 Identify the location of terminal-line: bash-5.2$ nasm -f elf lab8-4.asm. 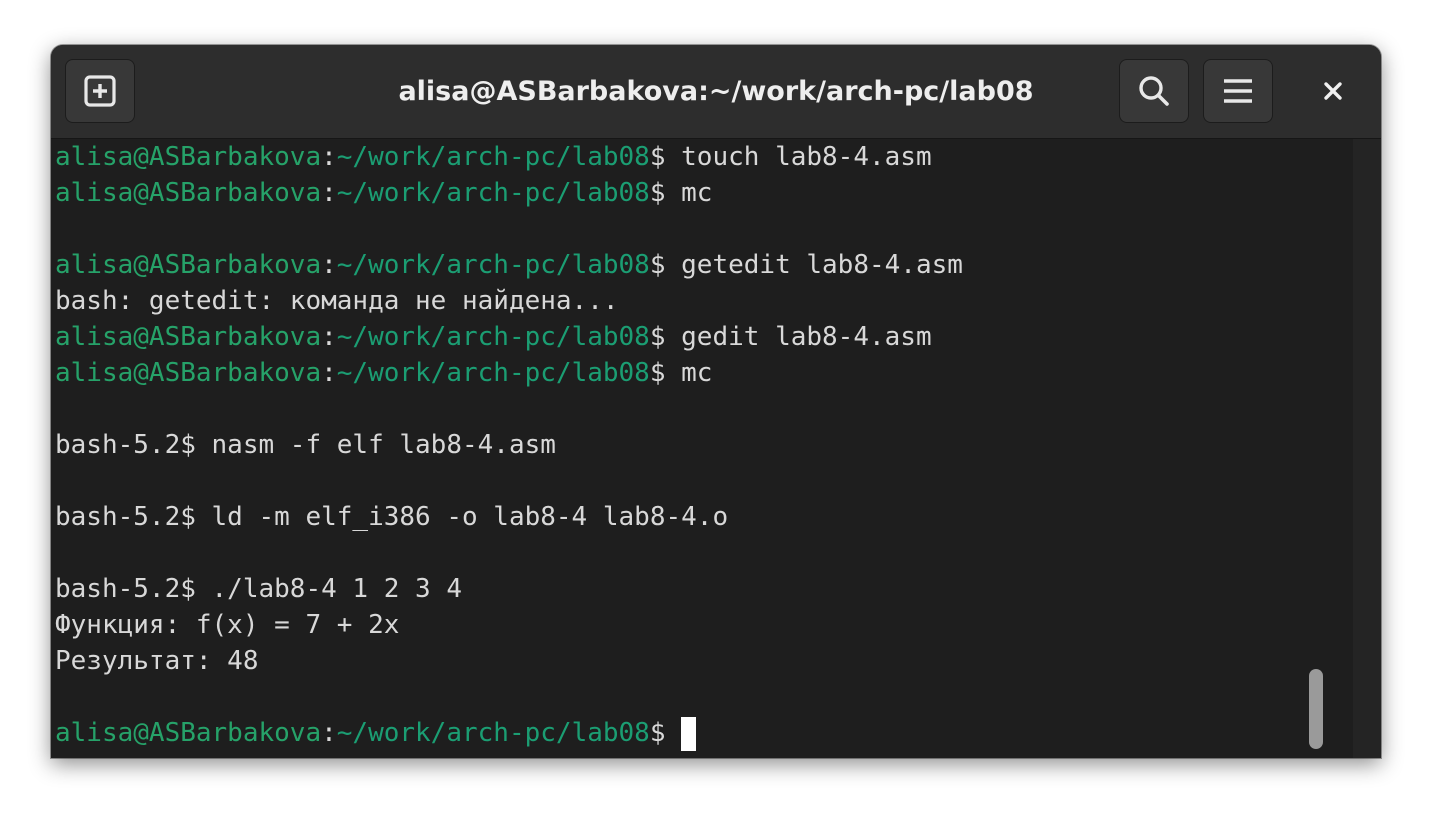
(703, 445).